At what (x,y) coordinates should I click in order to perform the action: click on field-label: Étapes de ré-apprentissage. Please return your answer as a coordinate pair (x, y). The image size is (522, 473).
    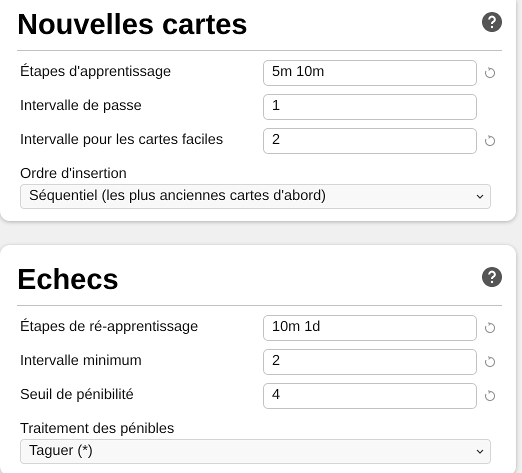
    Looking at the image, I should click on (109, 327).